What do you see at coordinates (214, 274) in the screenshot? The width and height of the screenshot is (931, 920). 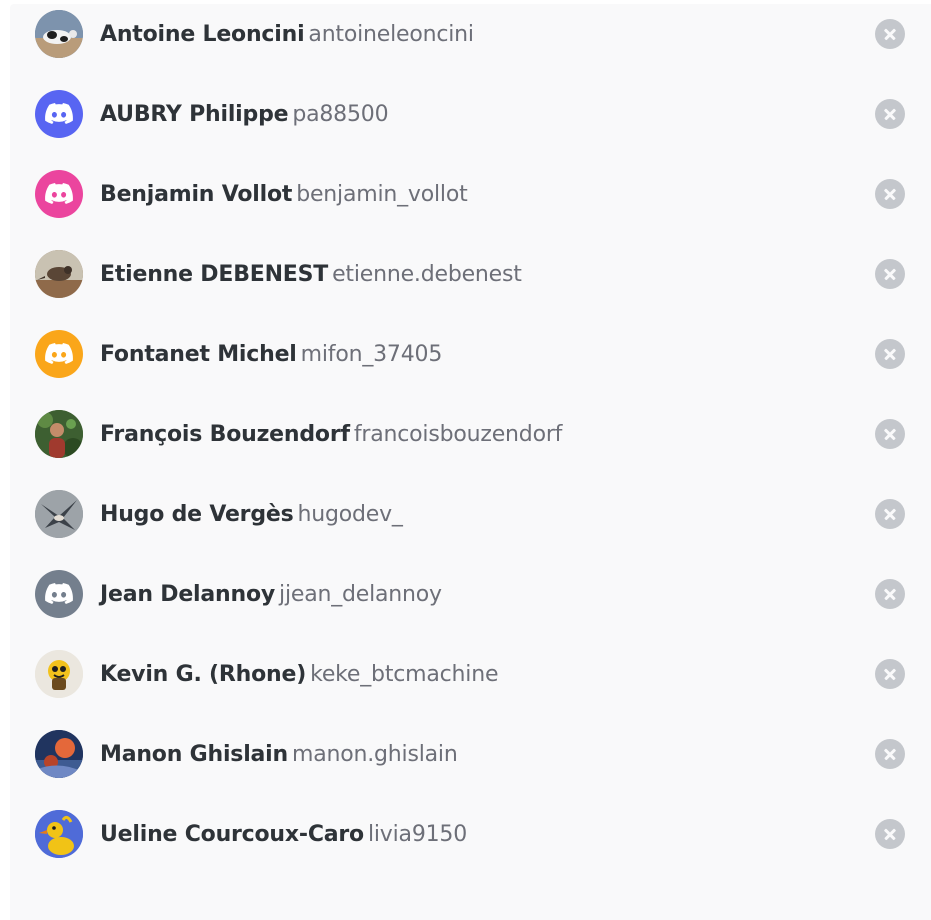 I see `member-display-name: Etienne DEBENEST` at bounding box center [214, 274].